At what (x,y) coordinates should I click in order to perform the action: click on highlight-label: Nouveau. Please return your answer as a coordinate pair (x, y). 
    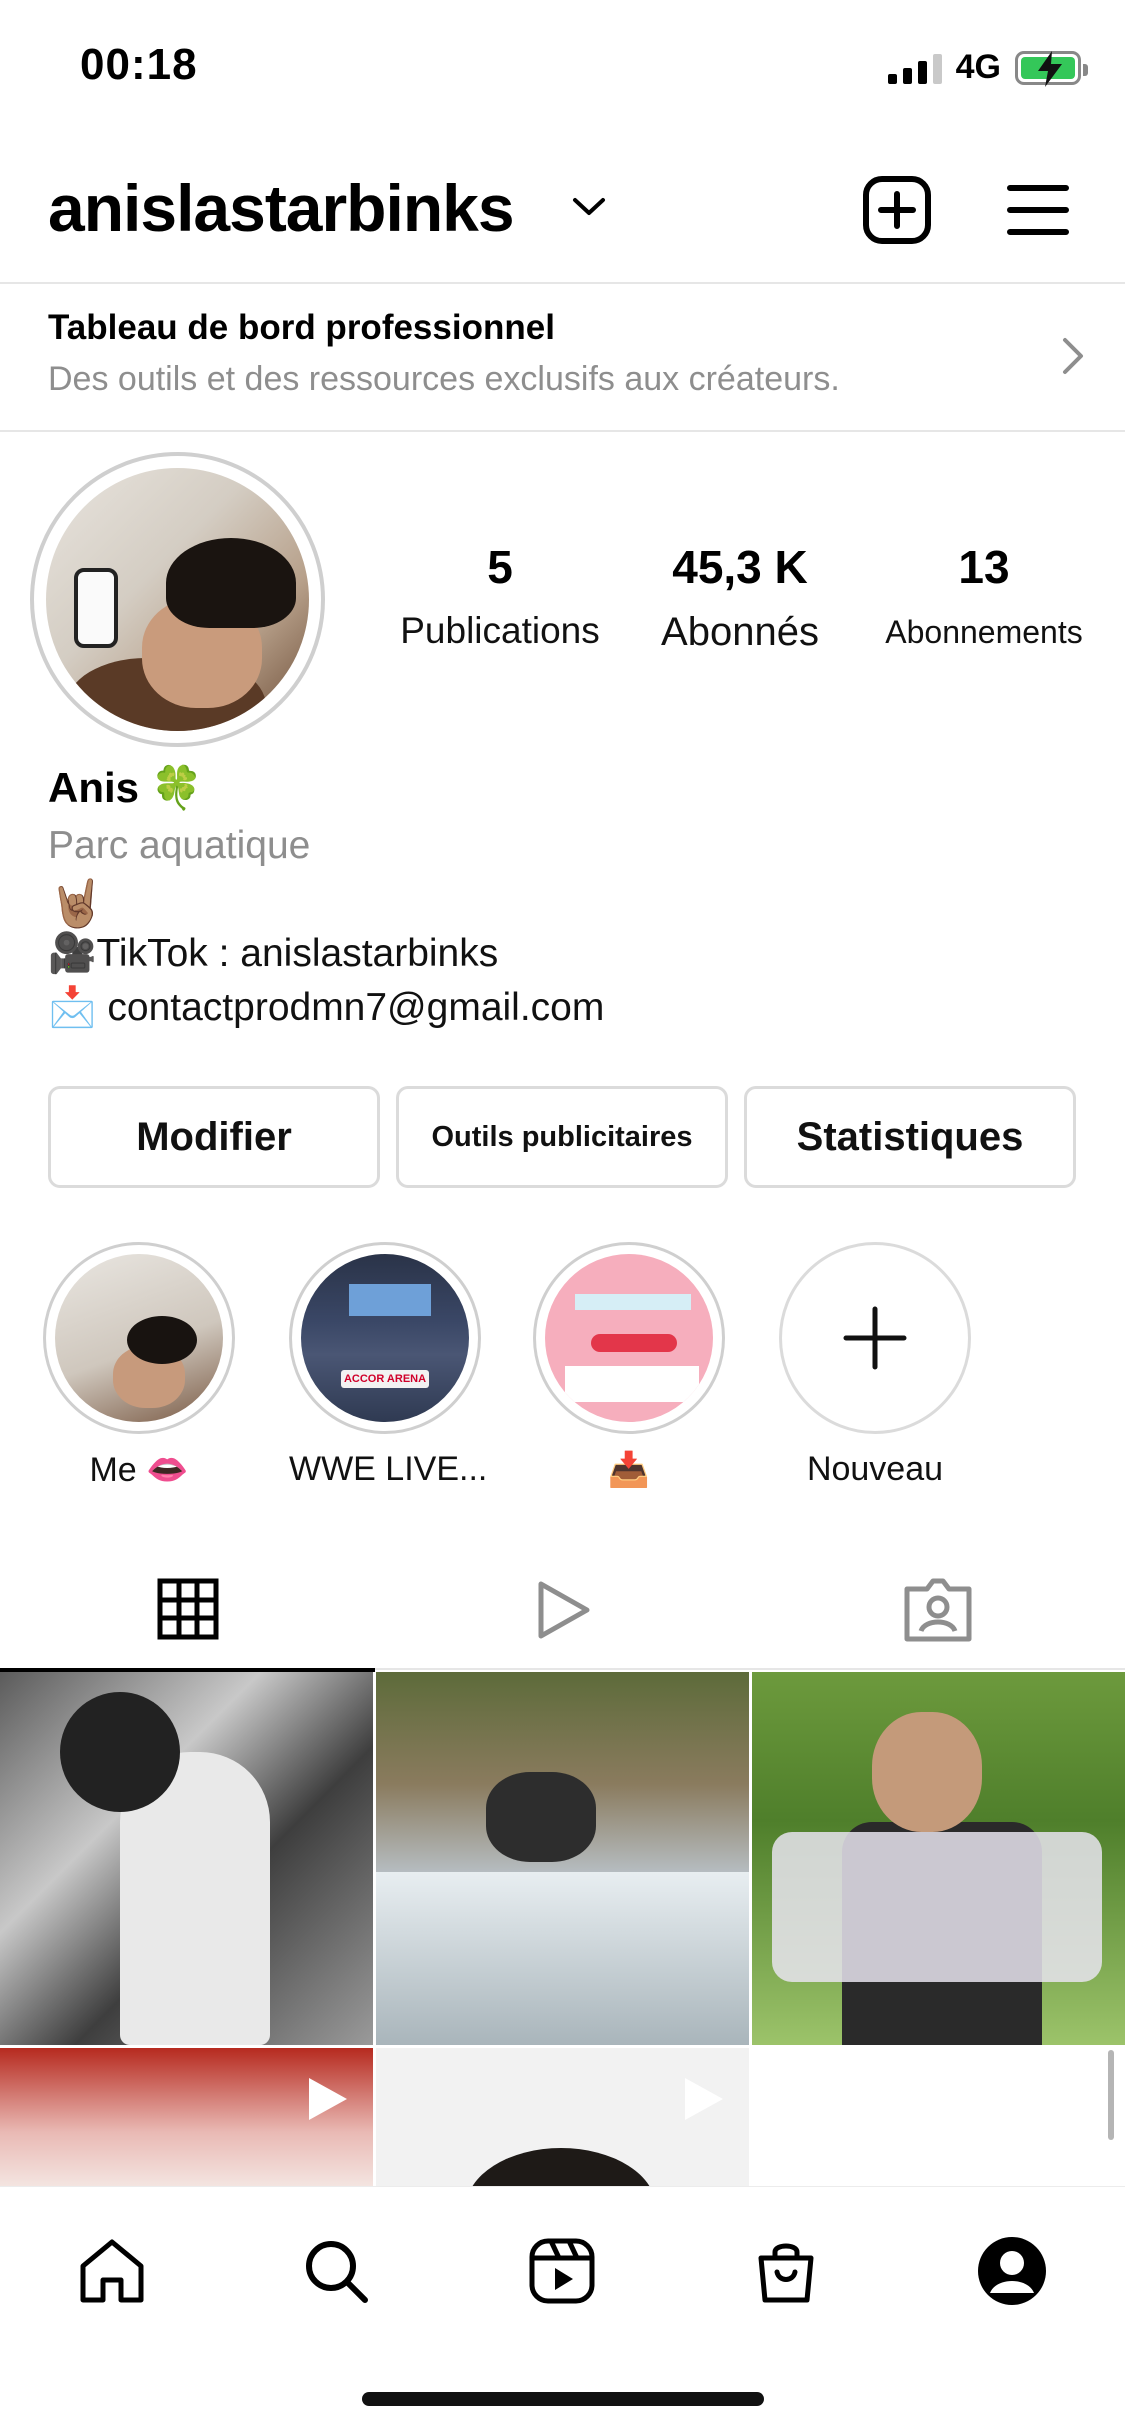
    Looking at the image, I should click on (875, 1469).